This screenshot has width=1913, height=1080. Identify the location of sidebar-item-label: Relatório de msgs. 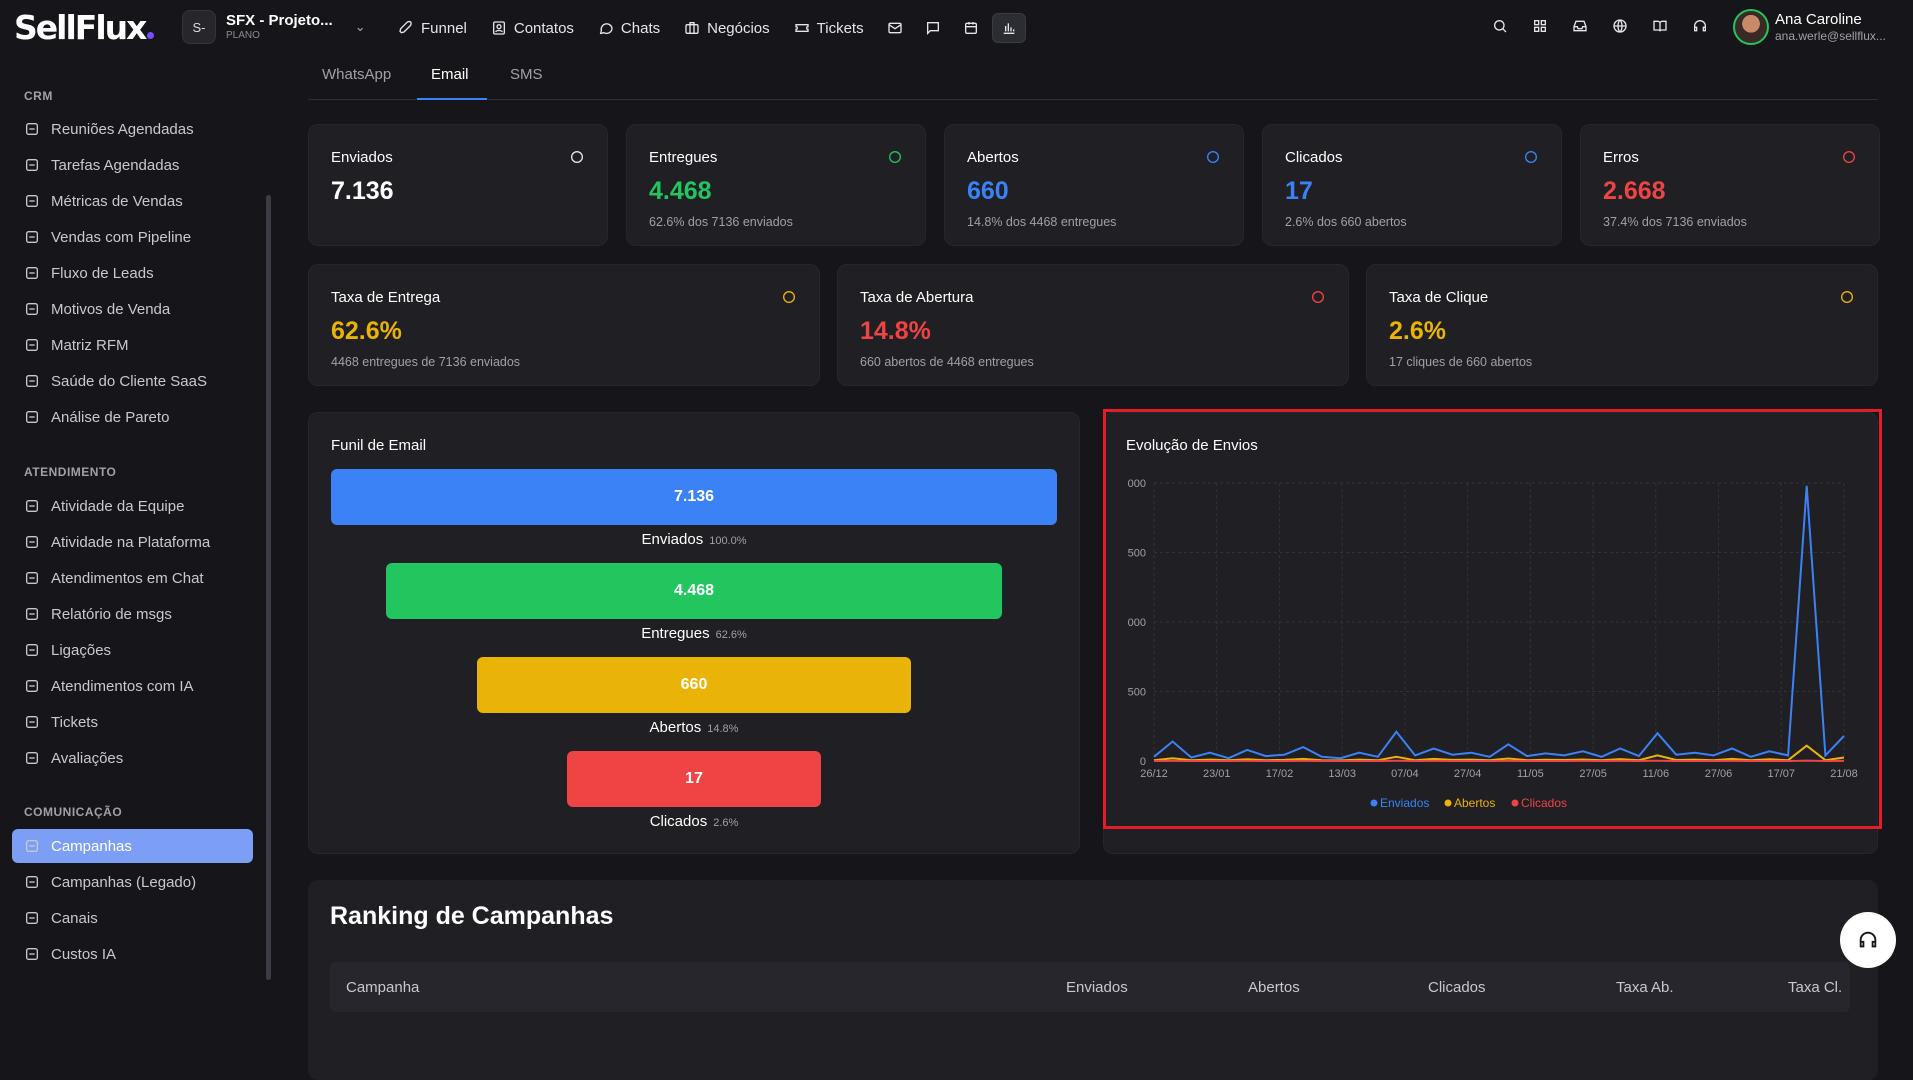
(111, 614).